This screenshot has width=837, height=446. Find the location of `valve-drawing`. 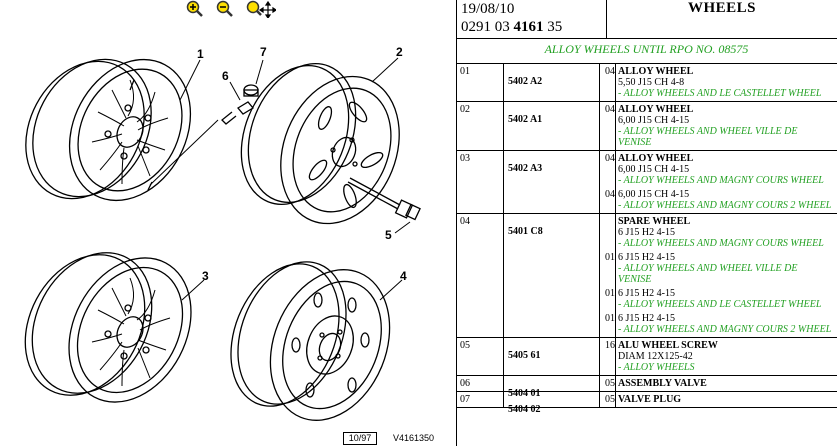

valve-drawing is located at coordinates (204, 135).